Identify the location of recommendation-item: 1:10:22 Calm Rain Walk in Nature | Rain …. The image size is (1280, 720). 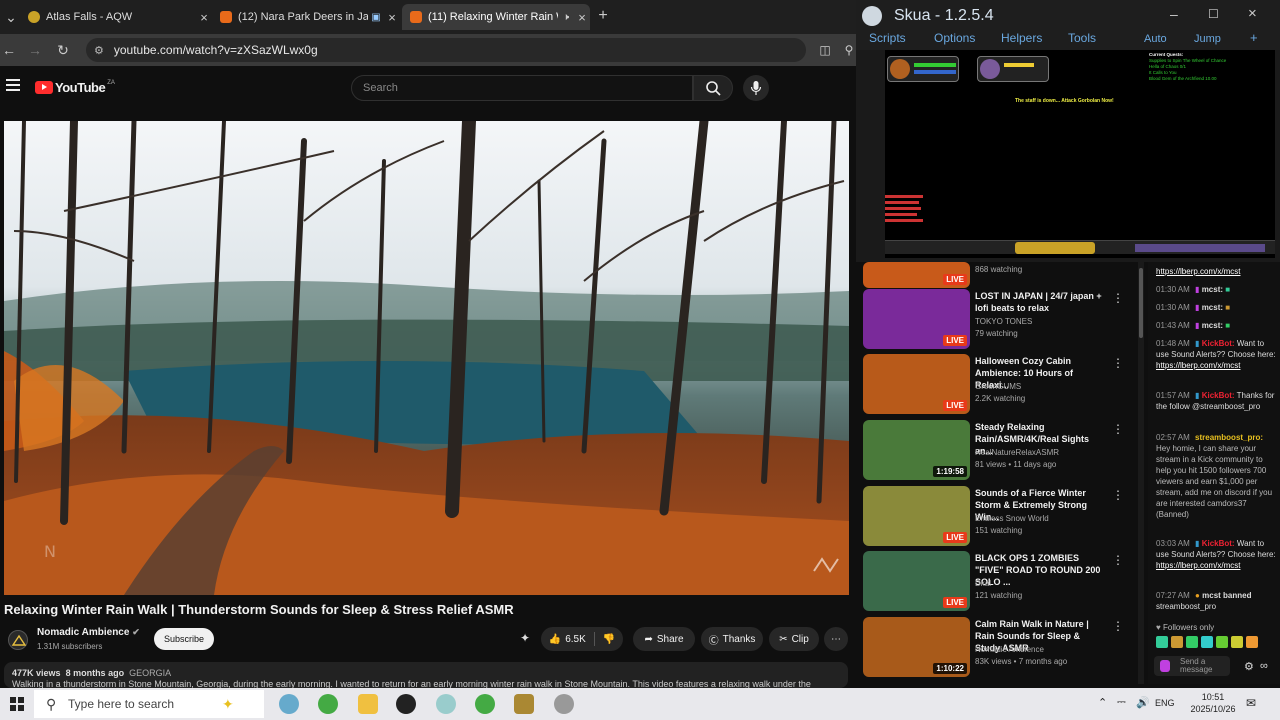
(1003, 648).